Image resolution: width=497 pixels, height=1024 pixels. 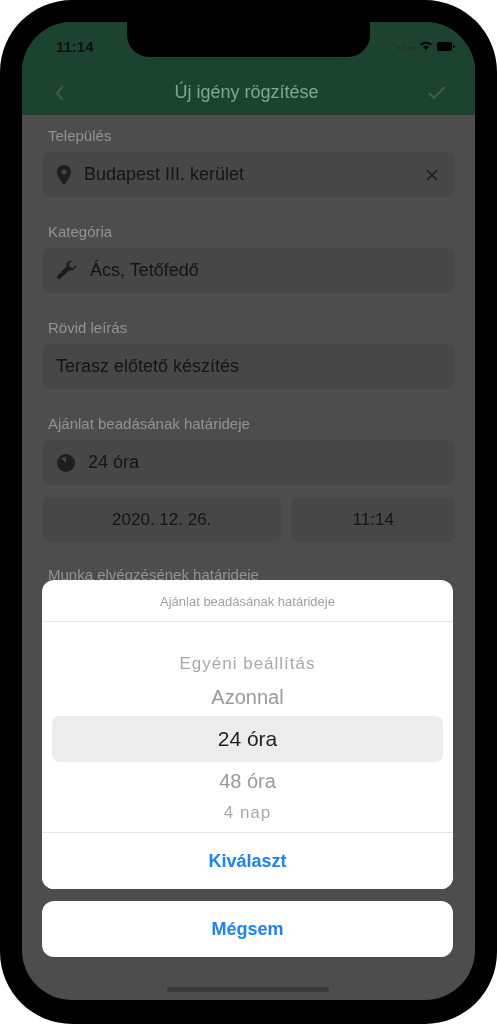 What do you see at coordinates (247, 664) in the screenshot?
I see `picker-option: Egyéni beállítás` at bounding box center [247, 664].